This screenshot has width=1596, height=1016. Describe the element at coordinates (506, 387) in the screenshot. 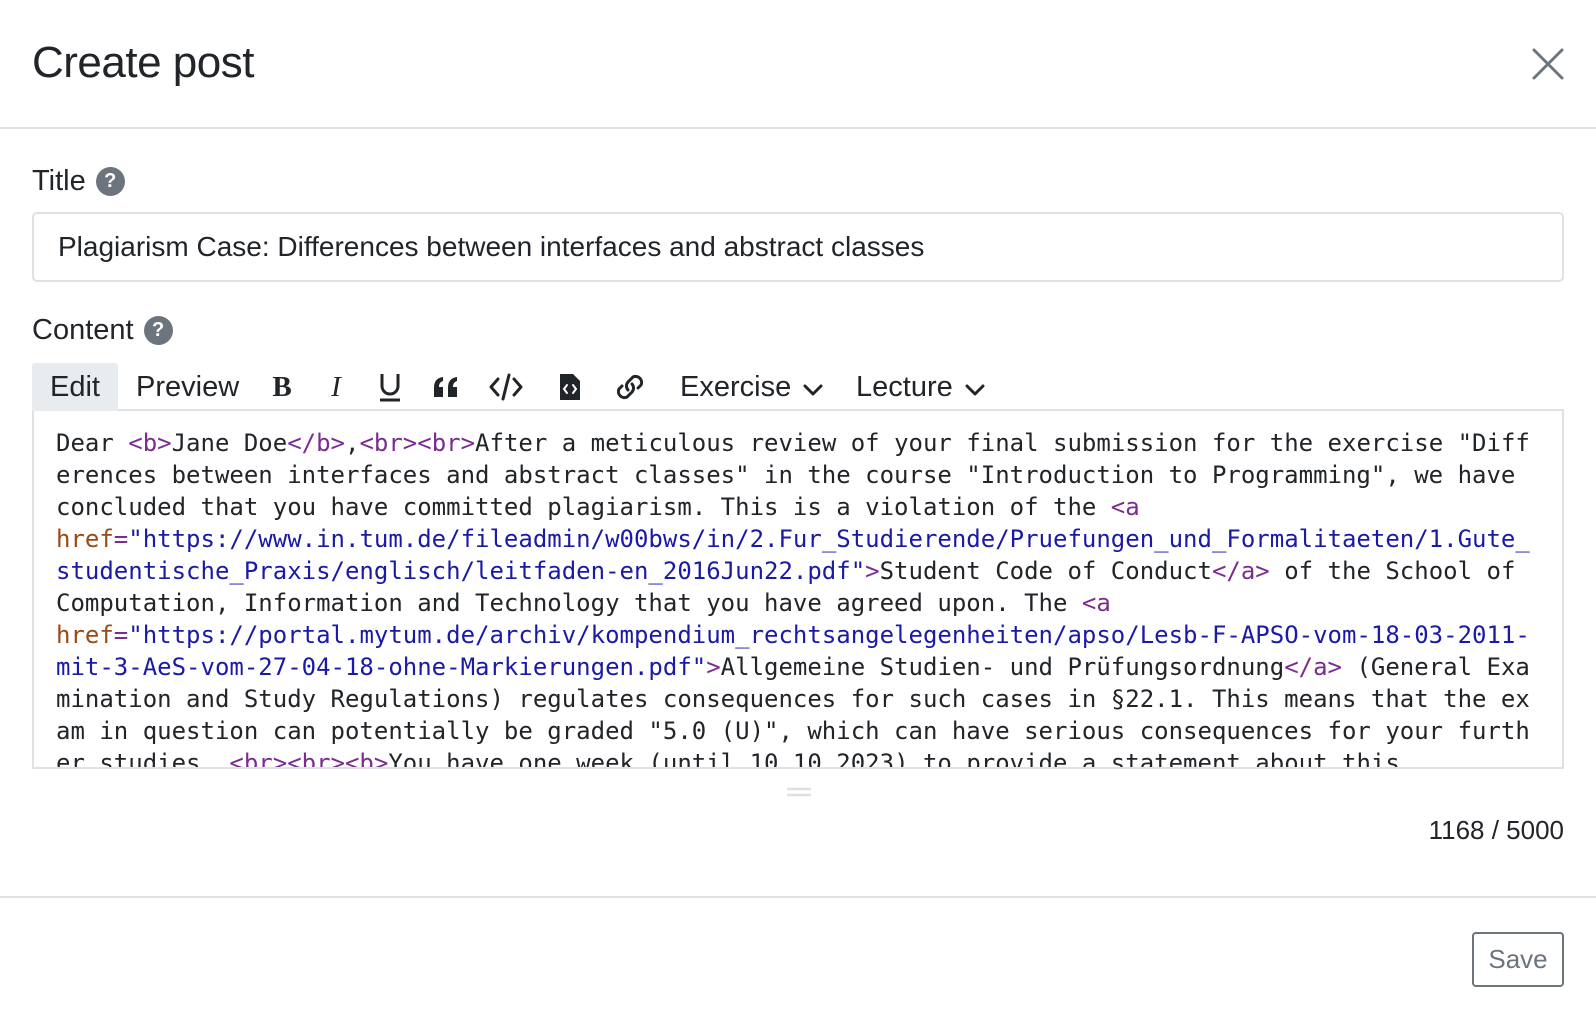

I see `code-icon` at that location.